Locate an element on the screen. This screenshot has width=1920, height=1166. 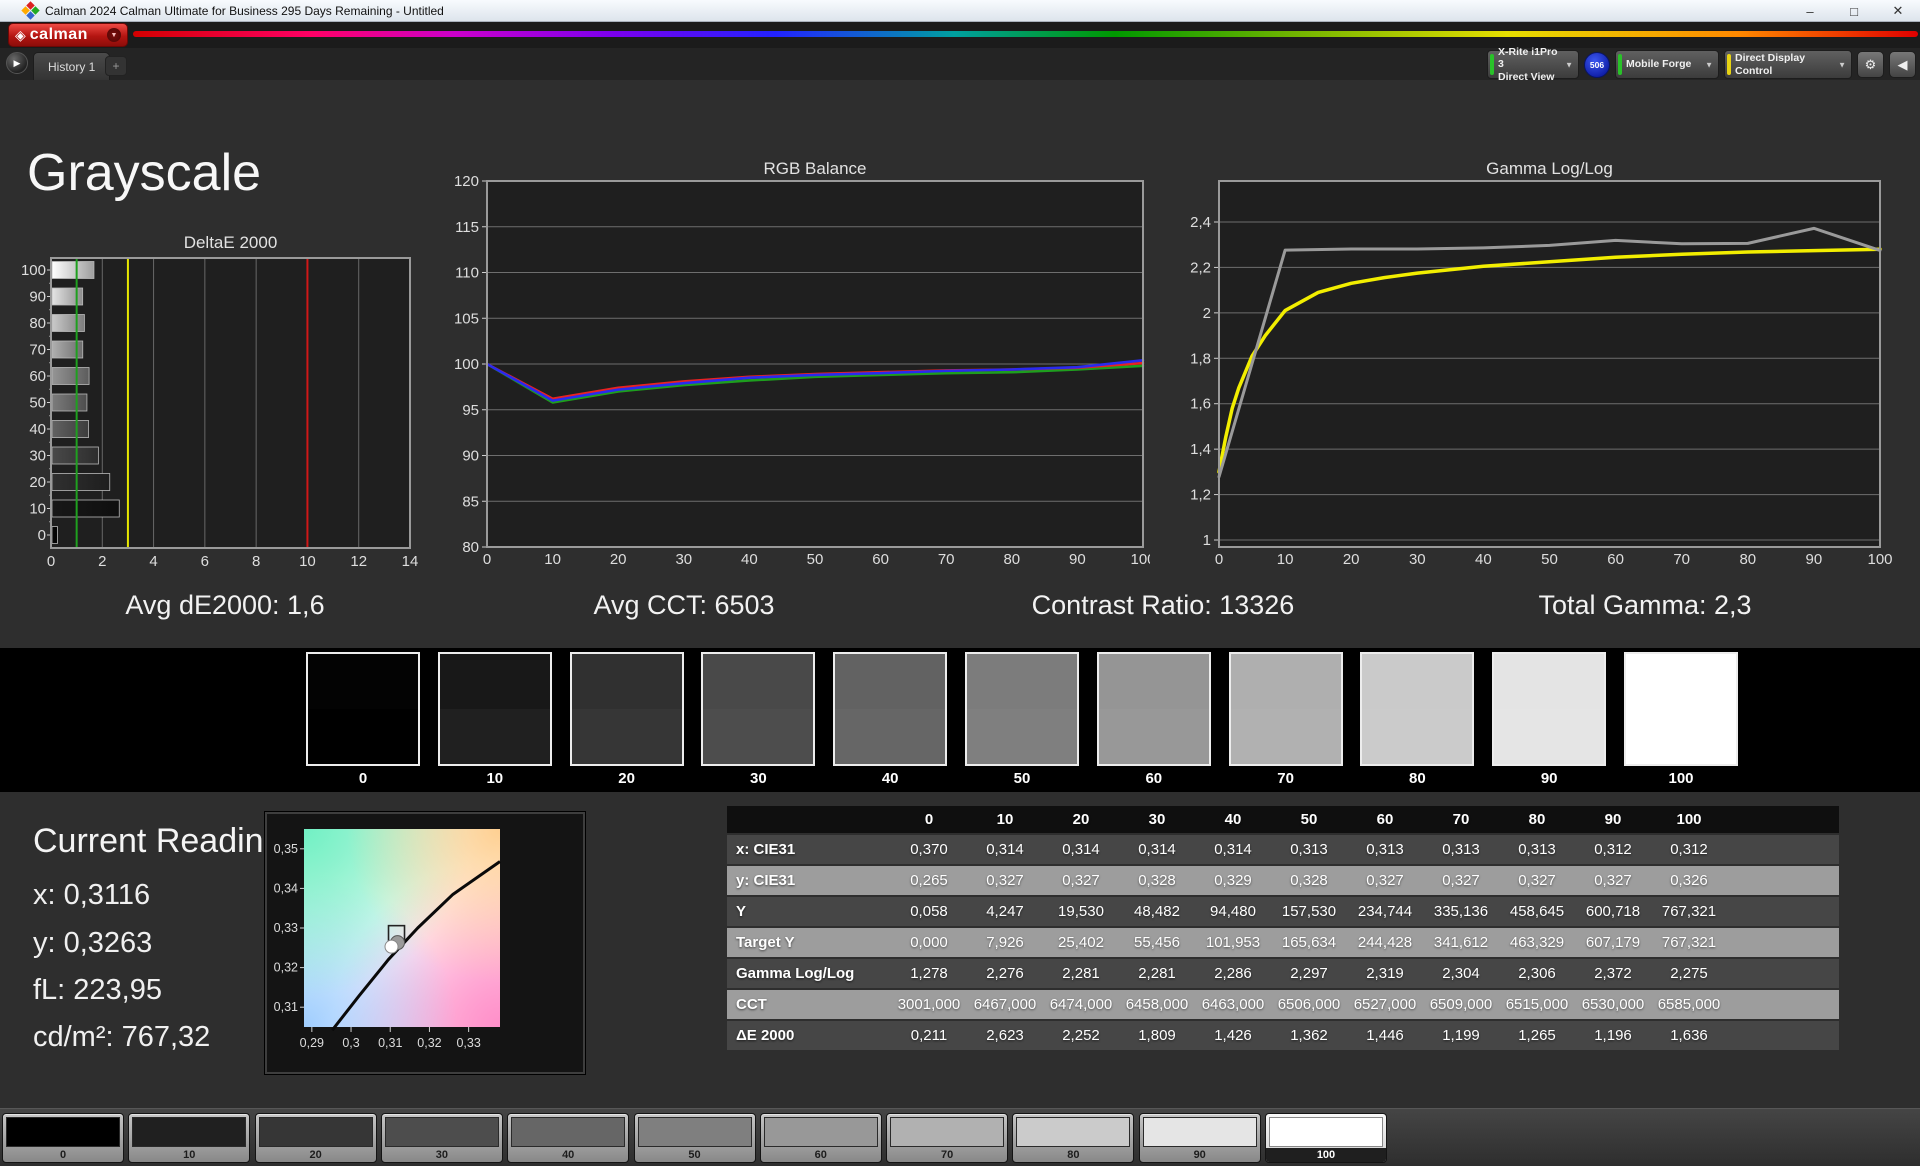
patch-label: 50 is located at coordinates (1022, 778).